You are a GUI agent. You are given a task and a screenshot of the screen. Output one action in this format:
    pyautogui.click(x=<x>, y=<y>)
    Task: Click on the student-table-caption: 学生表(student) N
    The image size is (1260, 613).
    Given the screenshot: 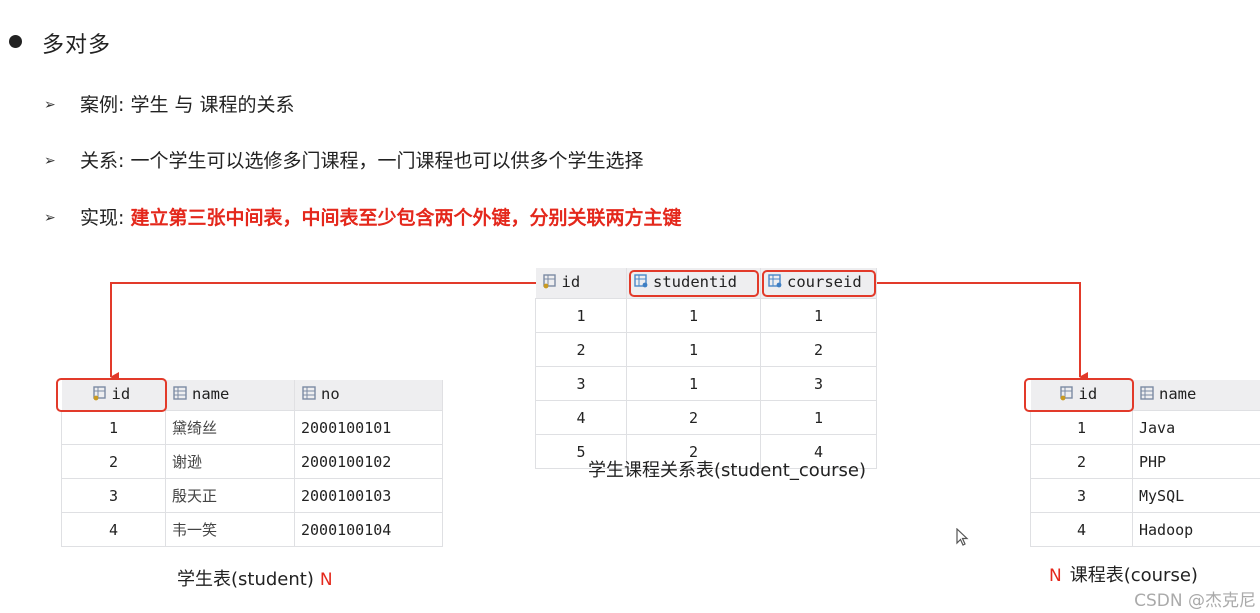 What is the action you would take?
    pyautogui.click(x=255, y=578)
    